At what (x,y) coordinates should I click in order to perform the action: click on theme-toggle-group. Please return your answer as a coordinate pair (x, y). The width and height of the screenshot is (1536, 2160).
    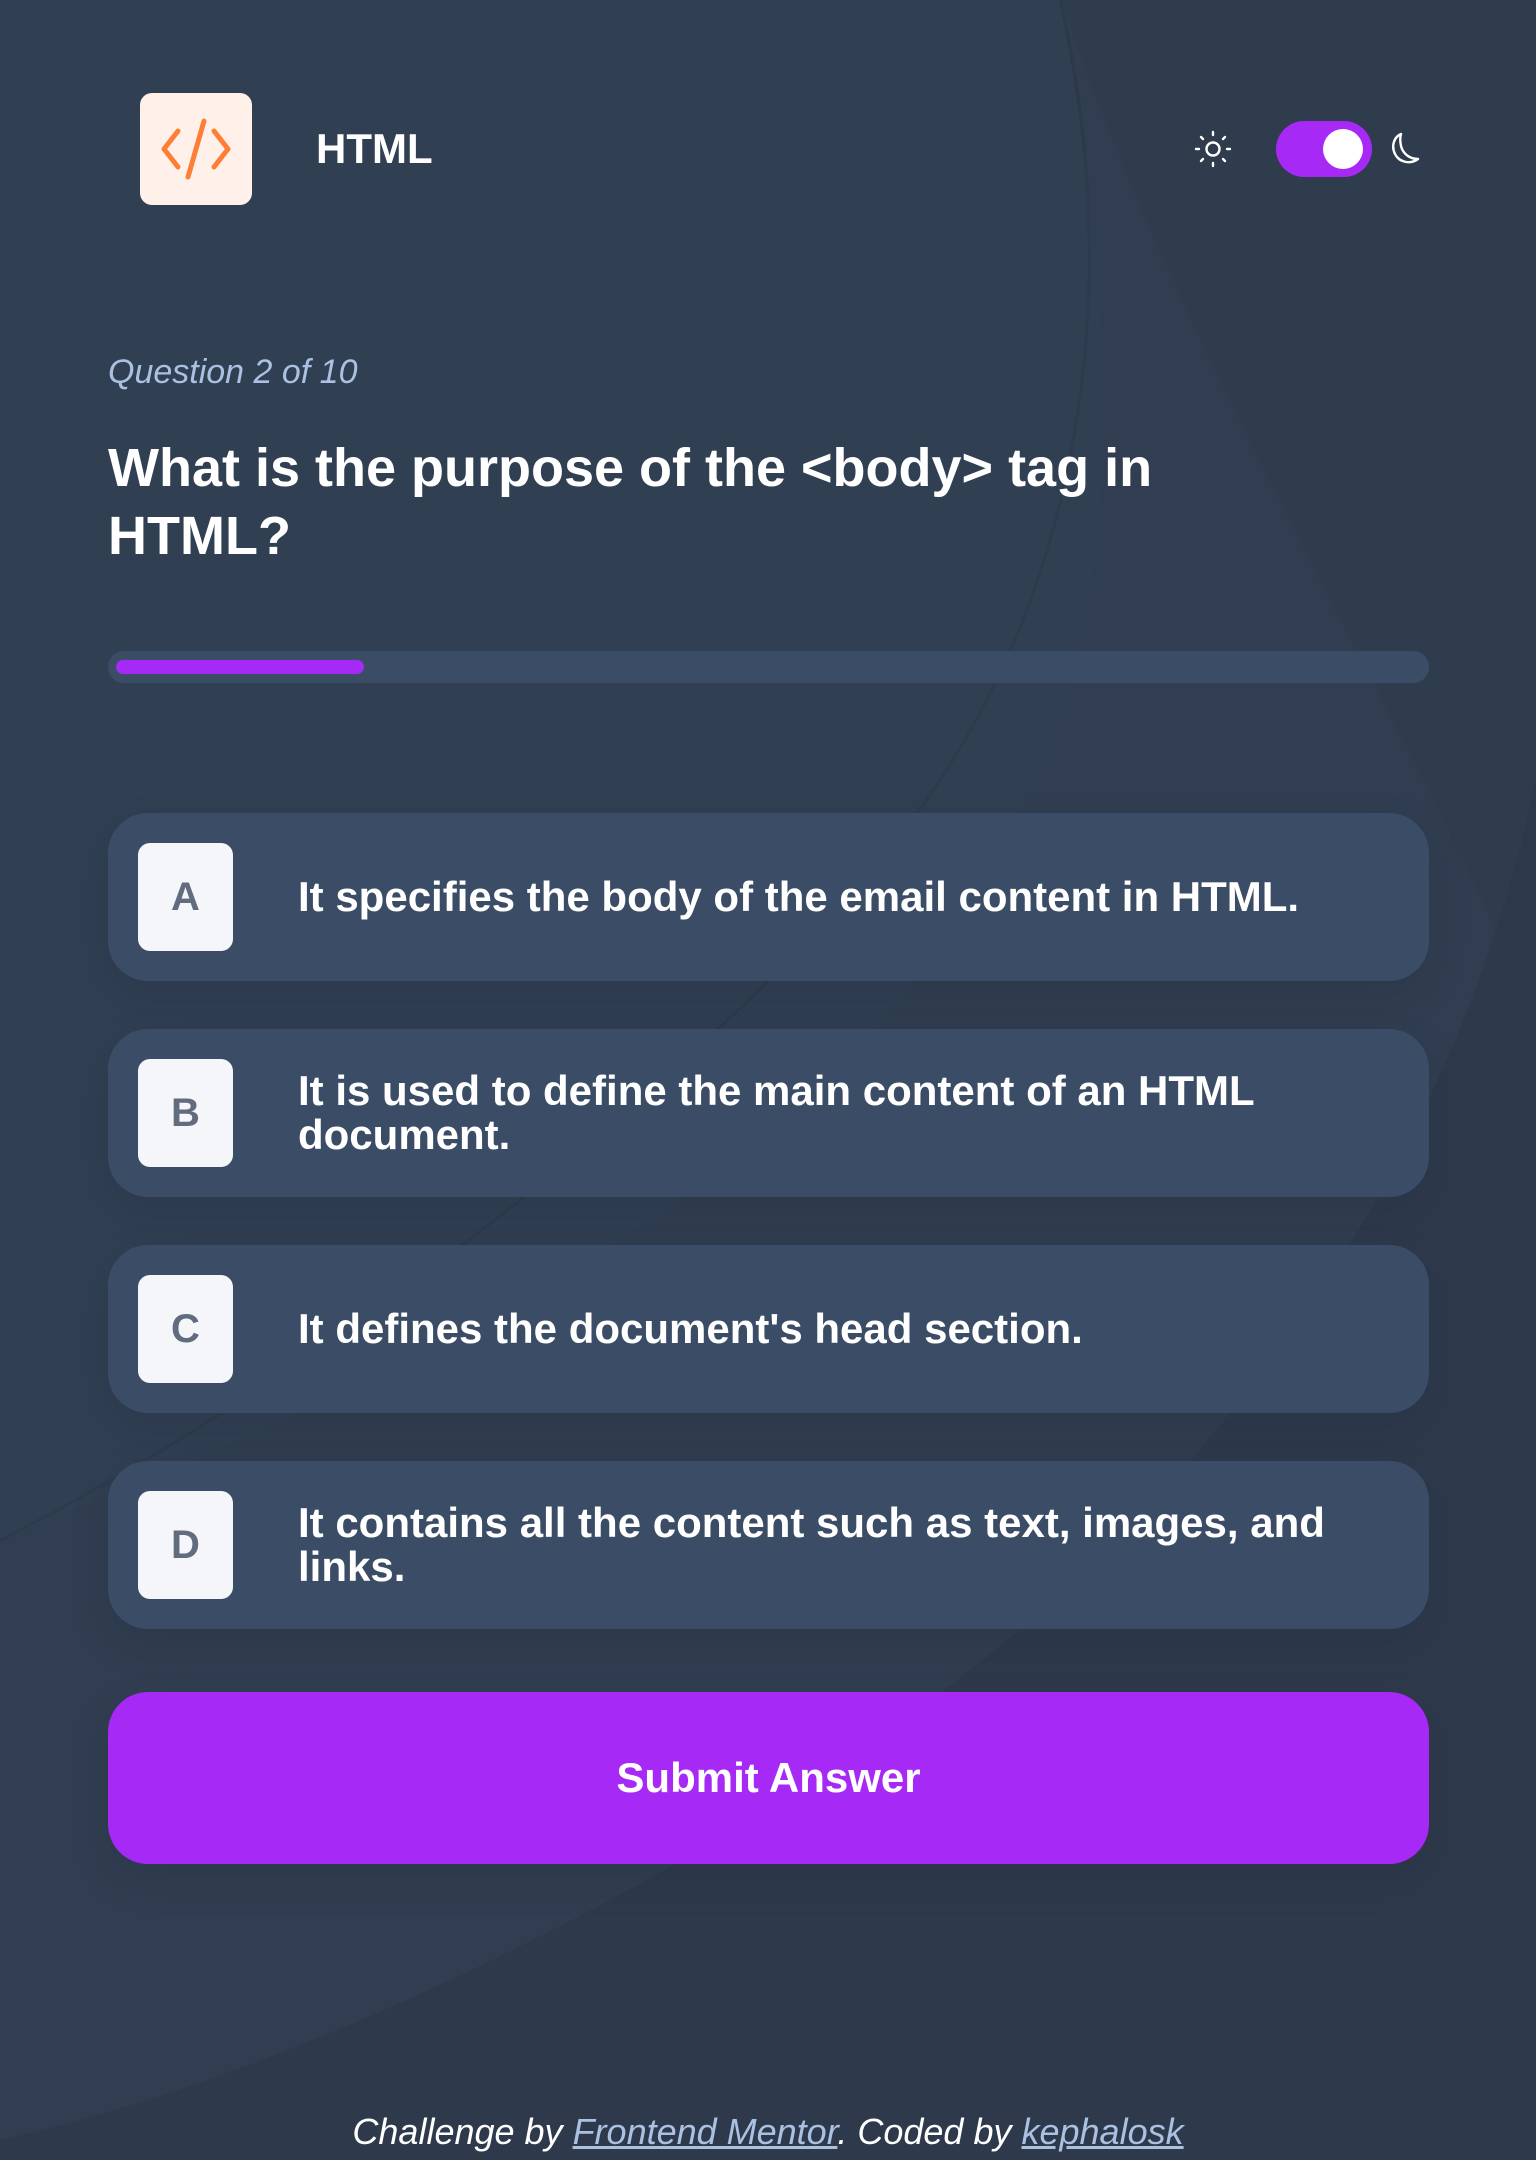
    Looking at the image, I should click on (1293, 149).